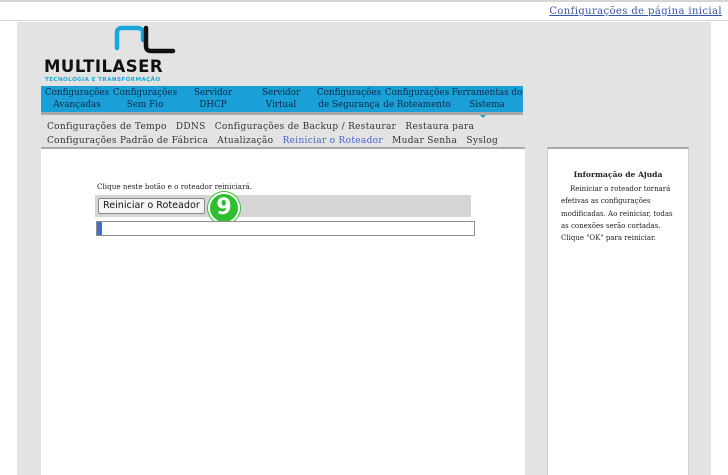  What do you see at coordinates (245, 141) in the screenshot?
I see `subnav-firmware-upgrade: Atualização` at bounding box center [245, 141].